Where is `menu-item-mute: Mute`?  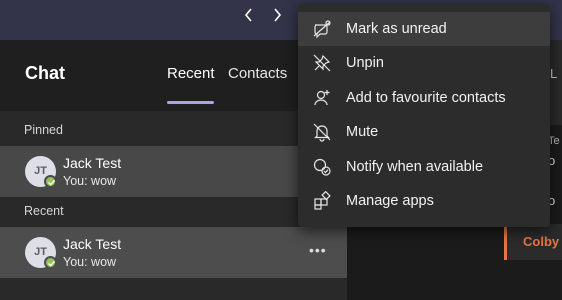 menu-item-mute: Mute is located at coordinates (424, 132).